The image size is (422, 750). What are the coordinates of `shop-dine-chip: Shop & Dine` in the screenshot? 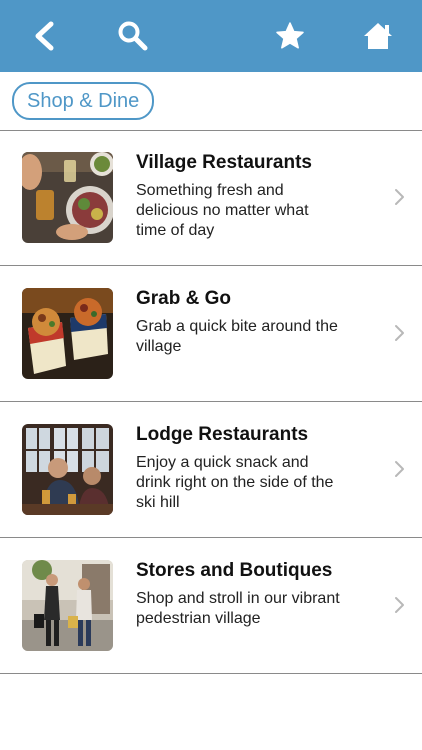 It's located at (83, 101).